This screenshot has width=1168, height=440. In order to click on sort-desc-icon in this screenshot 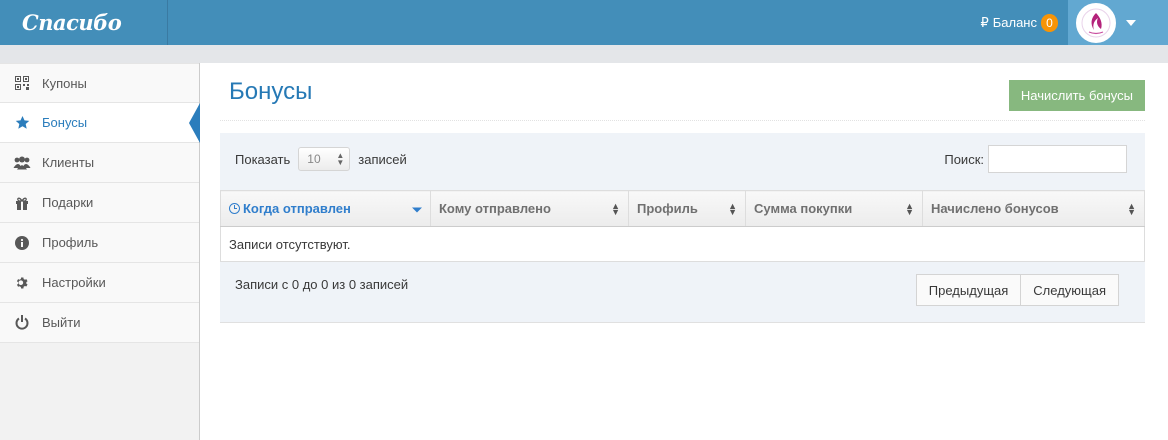, I will do `click(417, 209)`.